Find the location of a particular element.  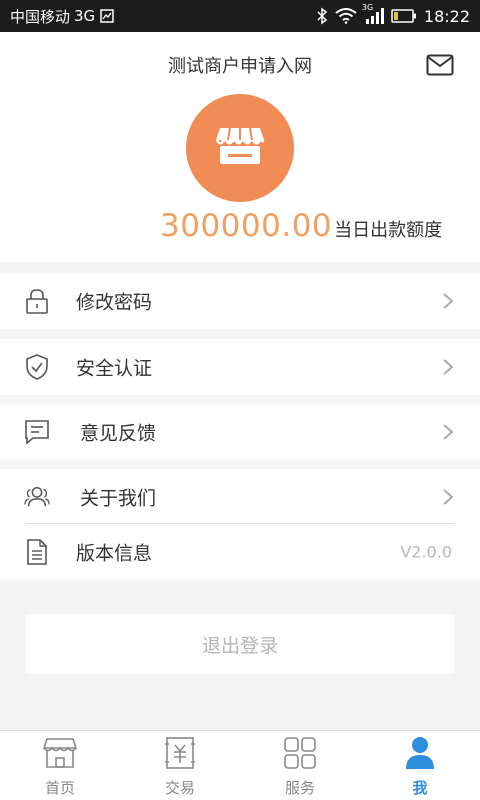

menu-item-feedback: 意见反馈 is located at coordinates (240, 432).